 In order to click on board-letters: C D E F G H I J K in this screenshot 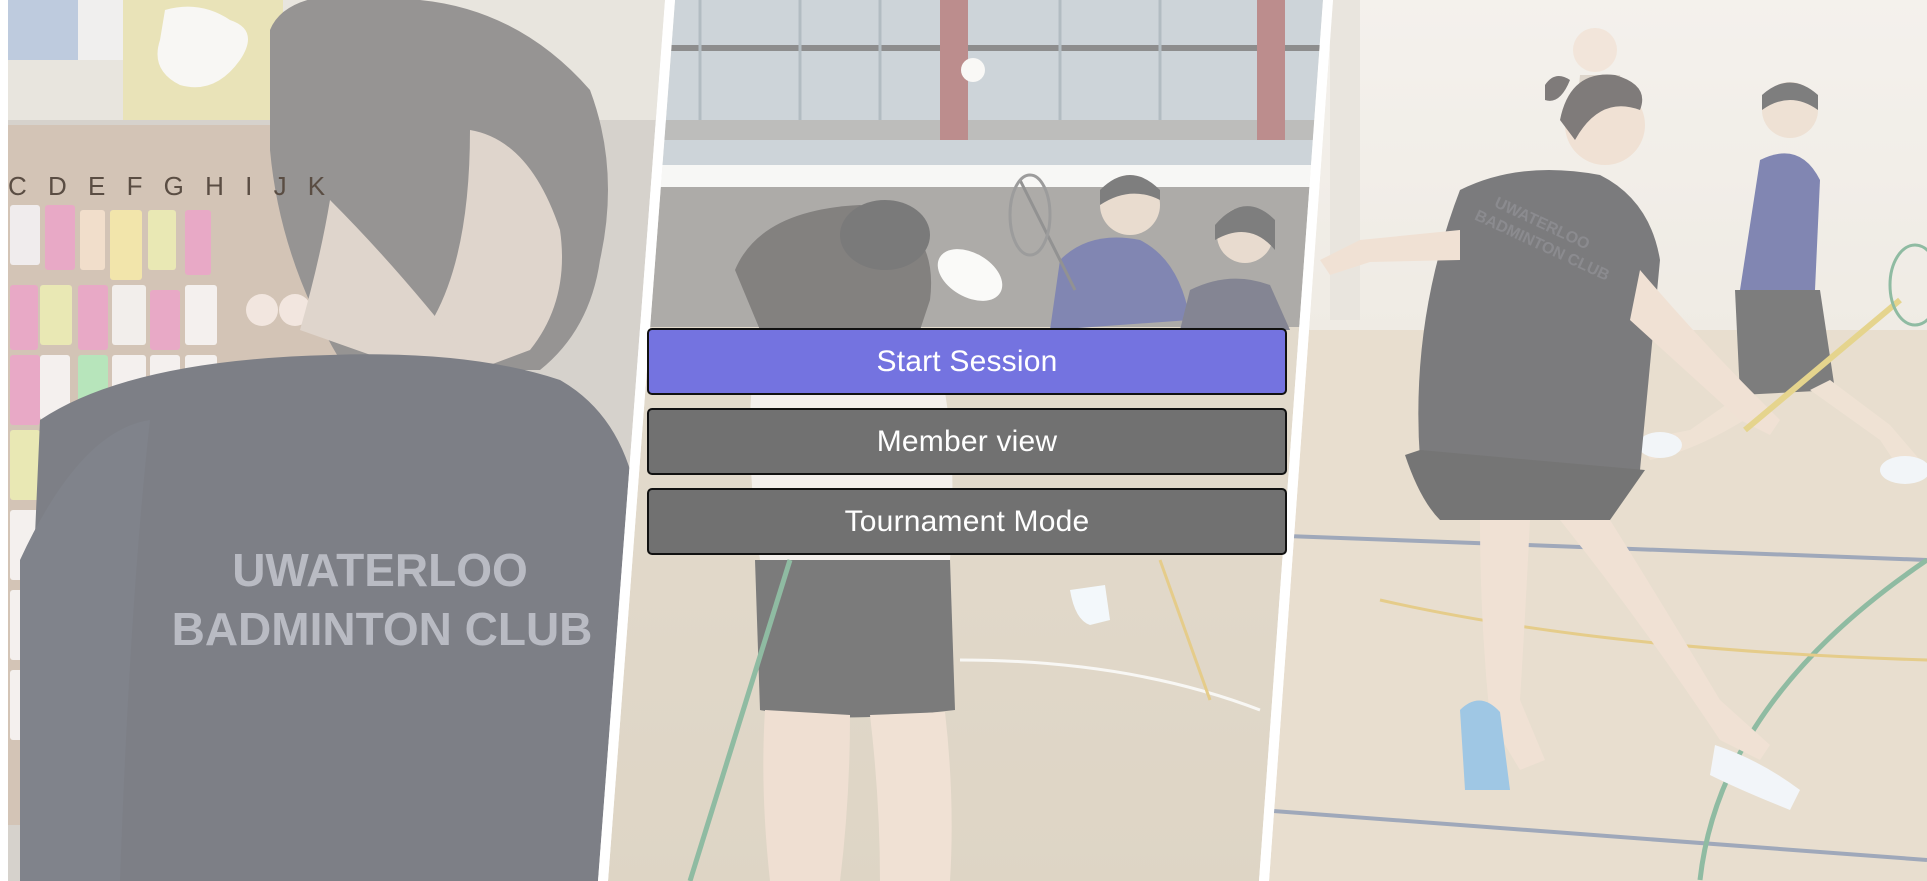, I will do `click(170, 186)`.